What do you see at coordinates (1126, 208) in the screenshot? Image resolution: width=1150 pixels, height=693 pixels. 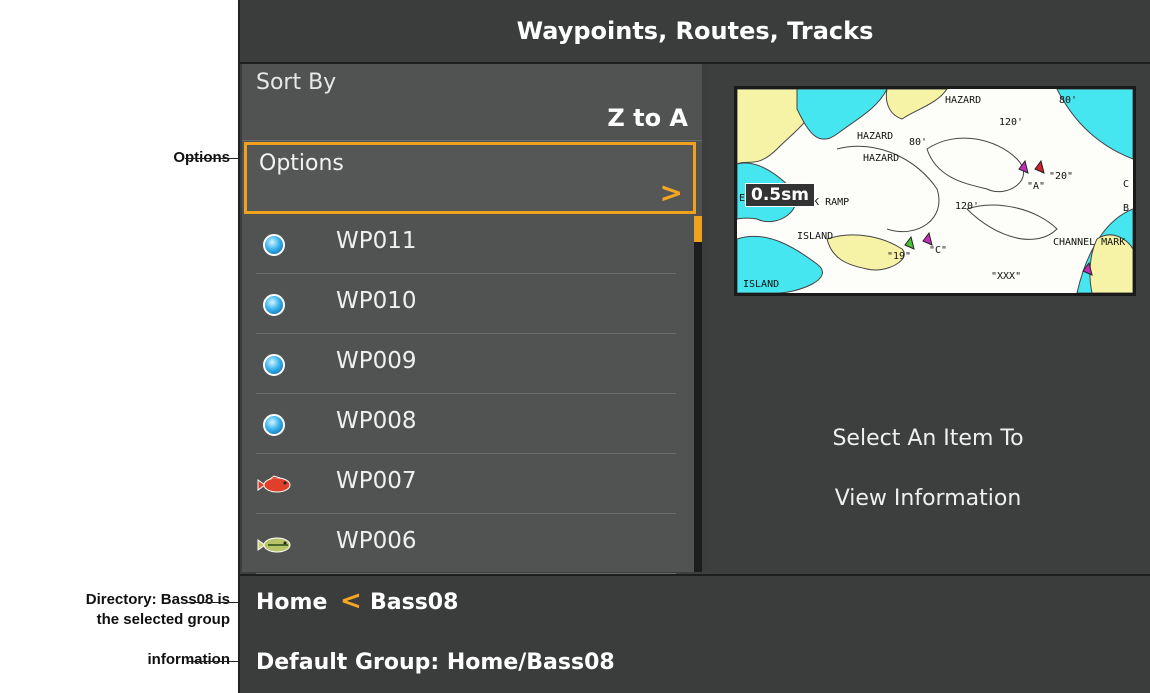 I see `map-label: B` at bounding box center [1126, 208].